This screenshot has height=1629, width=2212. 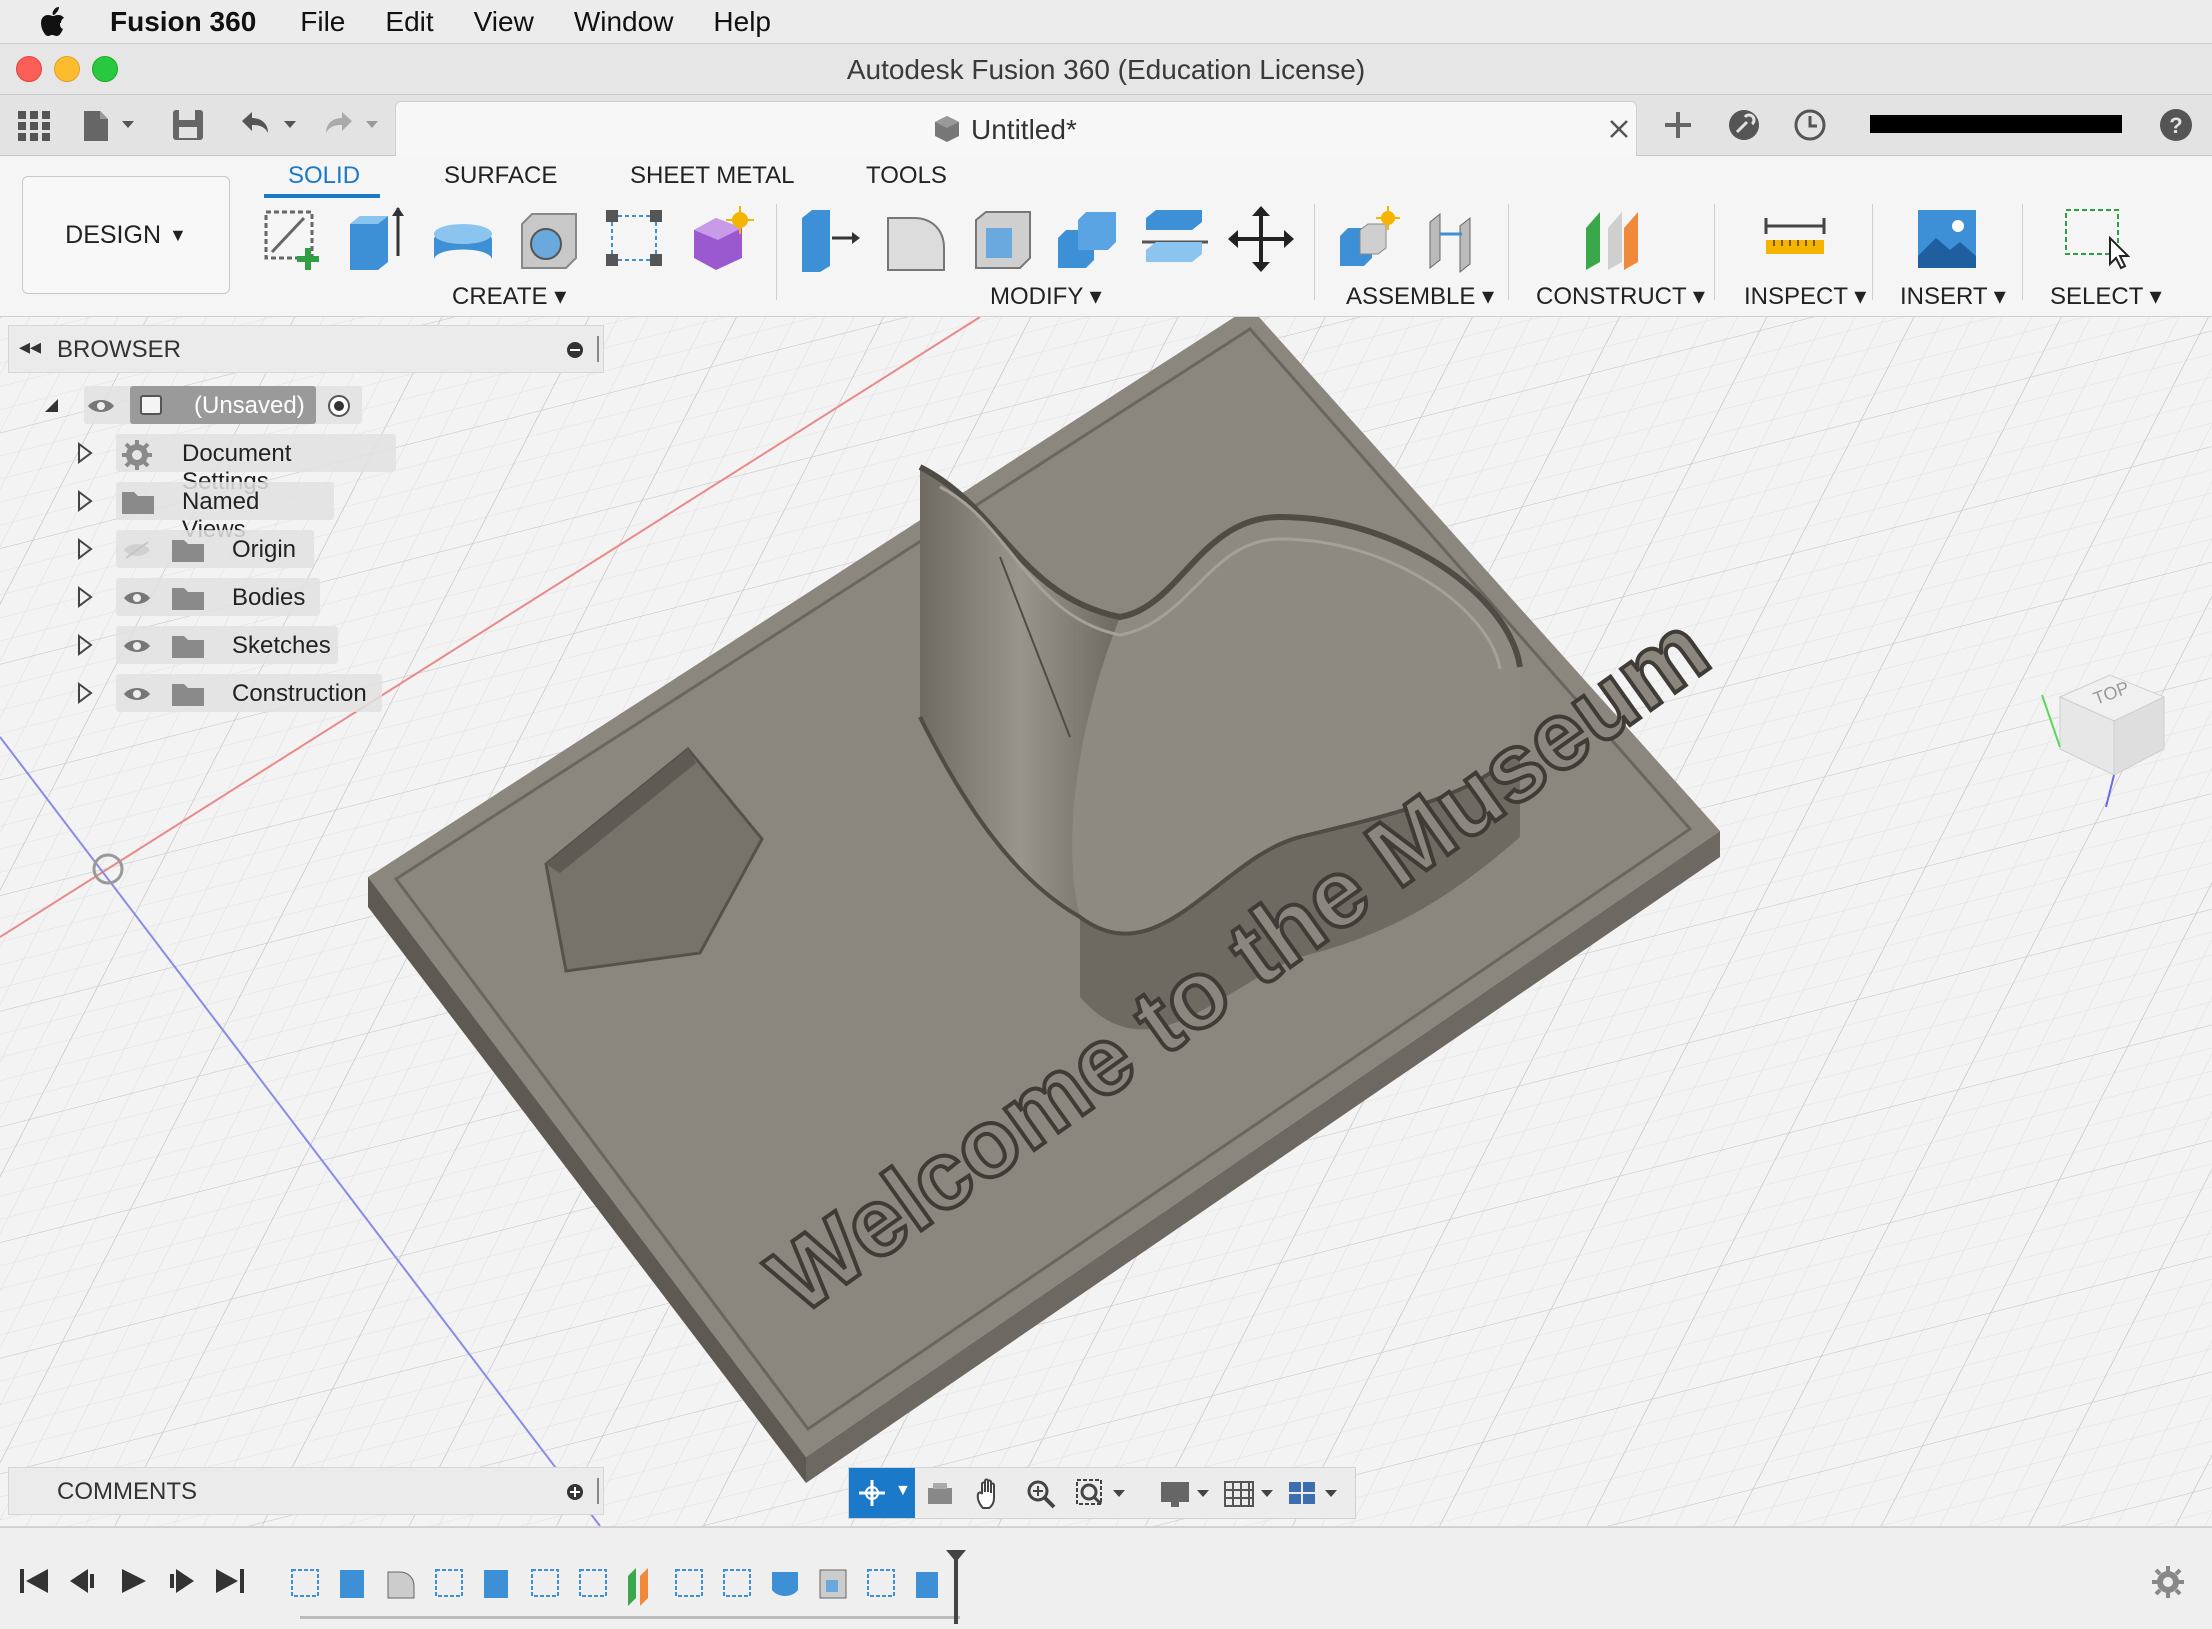 I want to click on tab-tools: TOOLS, so click(x=906, y=176).